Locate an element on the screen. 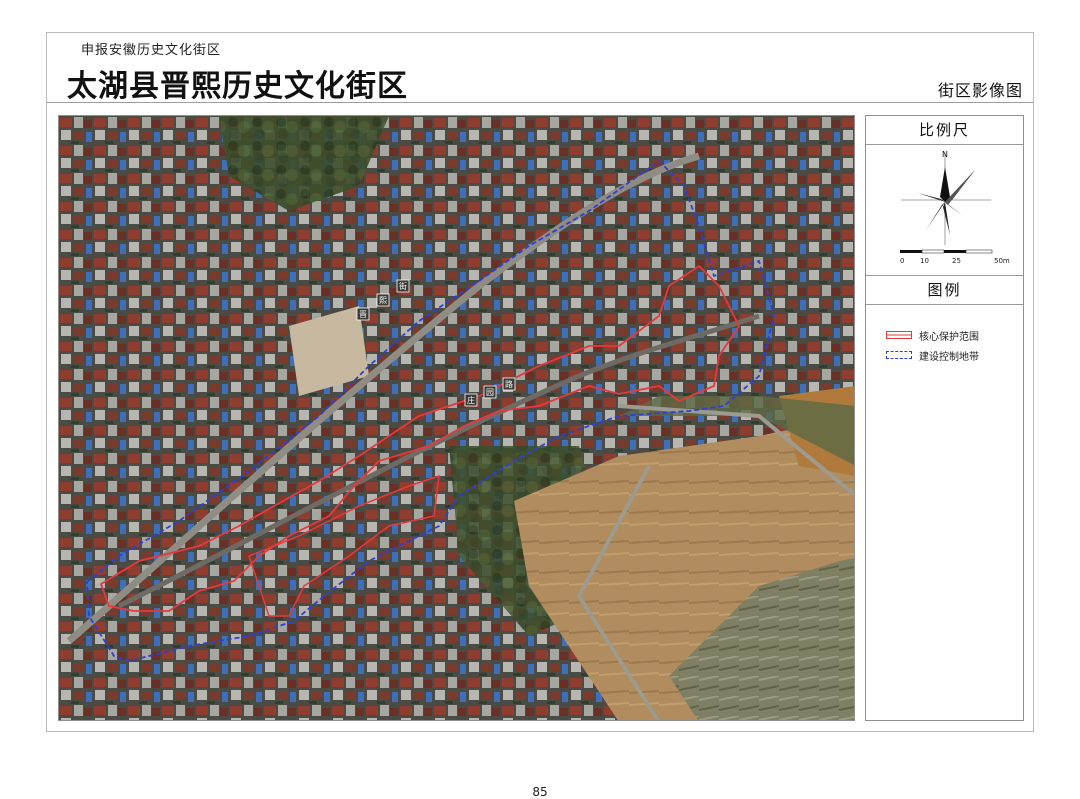  street-label: 熙 is located at coordinates (383, 300).